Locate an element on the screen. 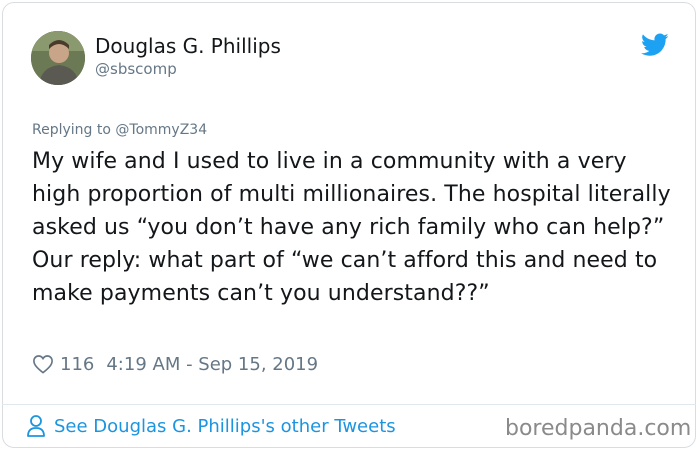 The width and height of the screenshot is (700, 452). tweet-meta: 116 4:19 AM - Sep 15, 2019 is located at coordinates (175, 364).